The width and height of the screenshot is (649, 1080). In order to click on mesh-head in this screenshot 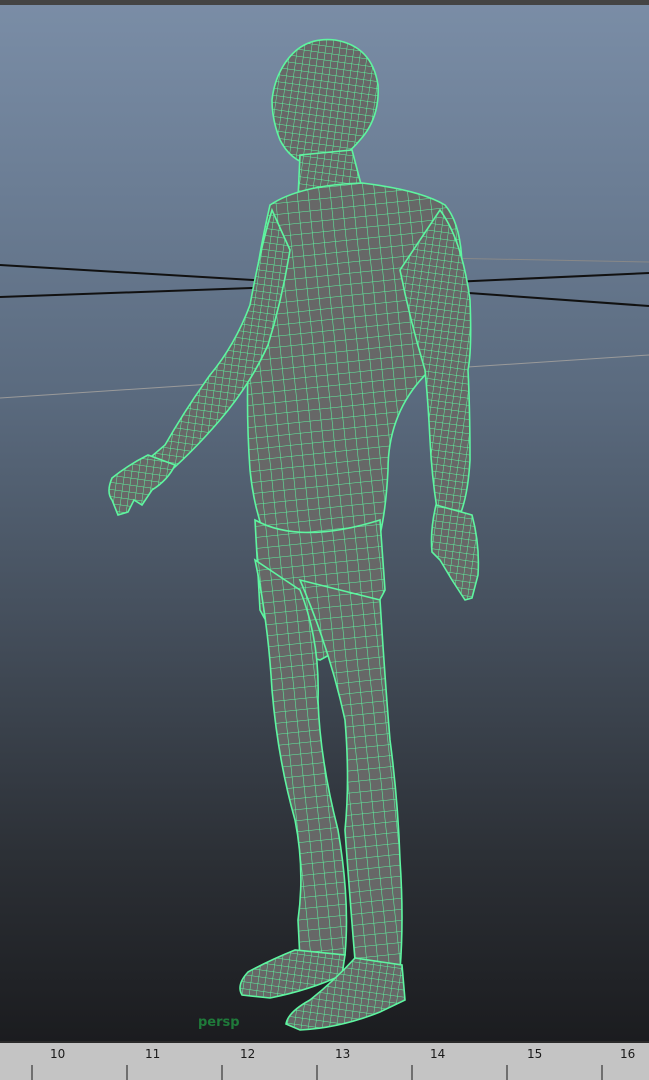, I will do `click(325, 102)`.